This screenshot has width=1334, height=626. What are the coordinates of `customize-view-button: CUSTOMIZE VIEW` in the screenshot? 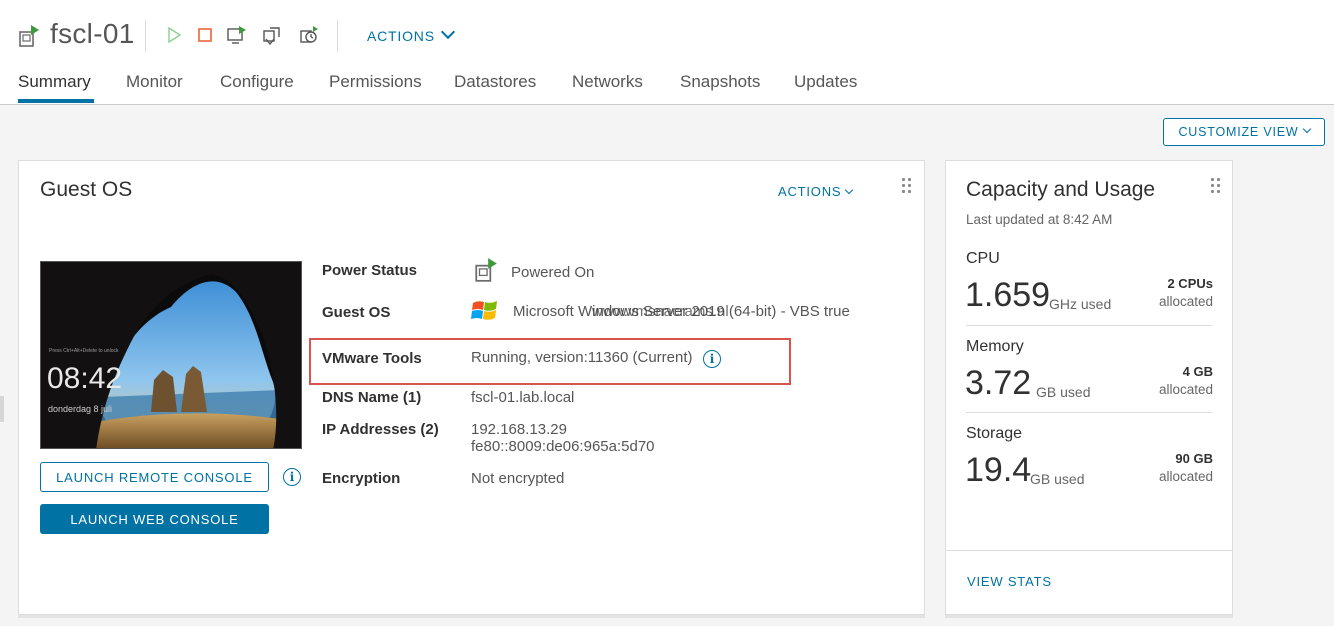 It's located at (1244, 132).